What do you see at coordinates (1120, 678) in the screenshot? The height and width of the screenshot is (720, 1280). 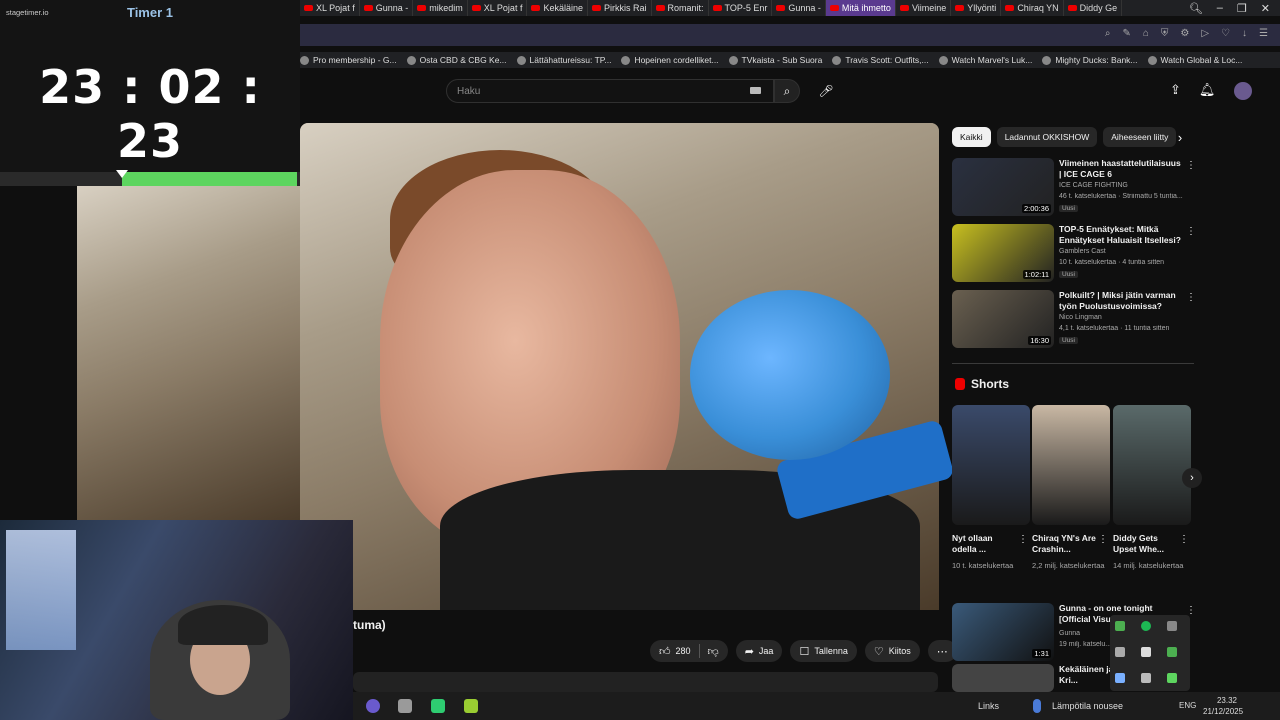 I see `bluetooth-icon` at bounding box center [1120, 678].